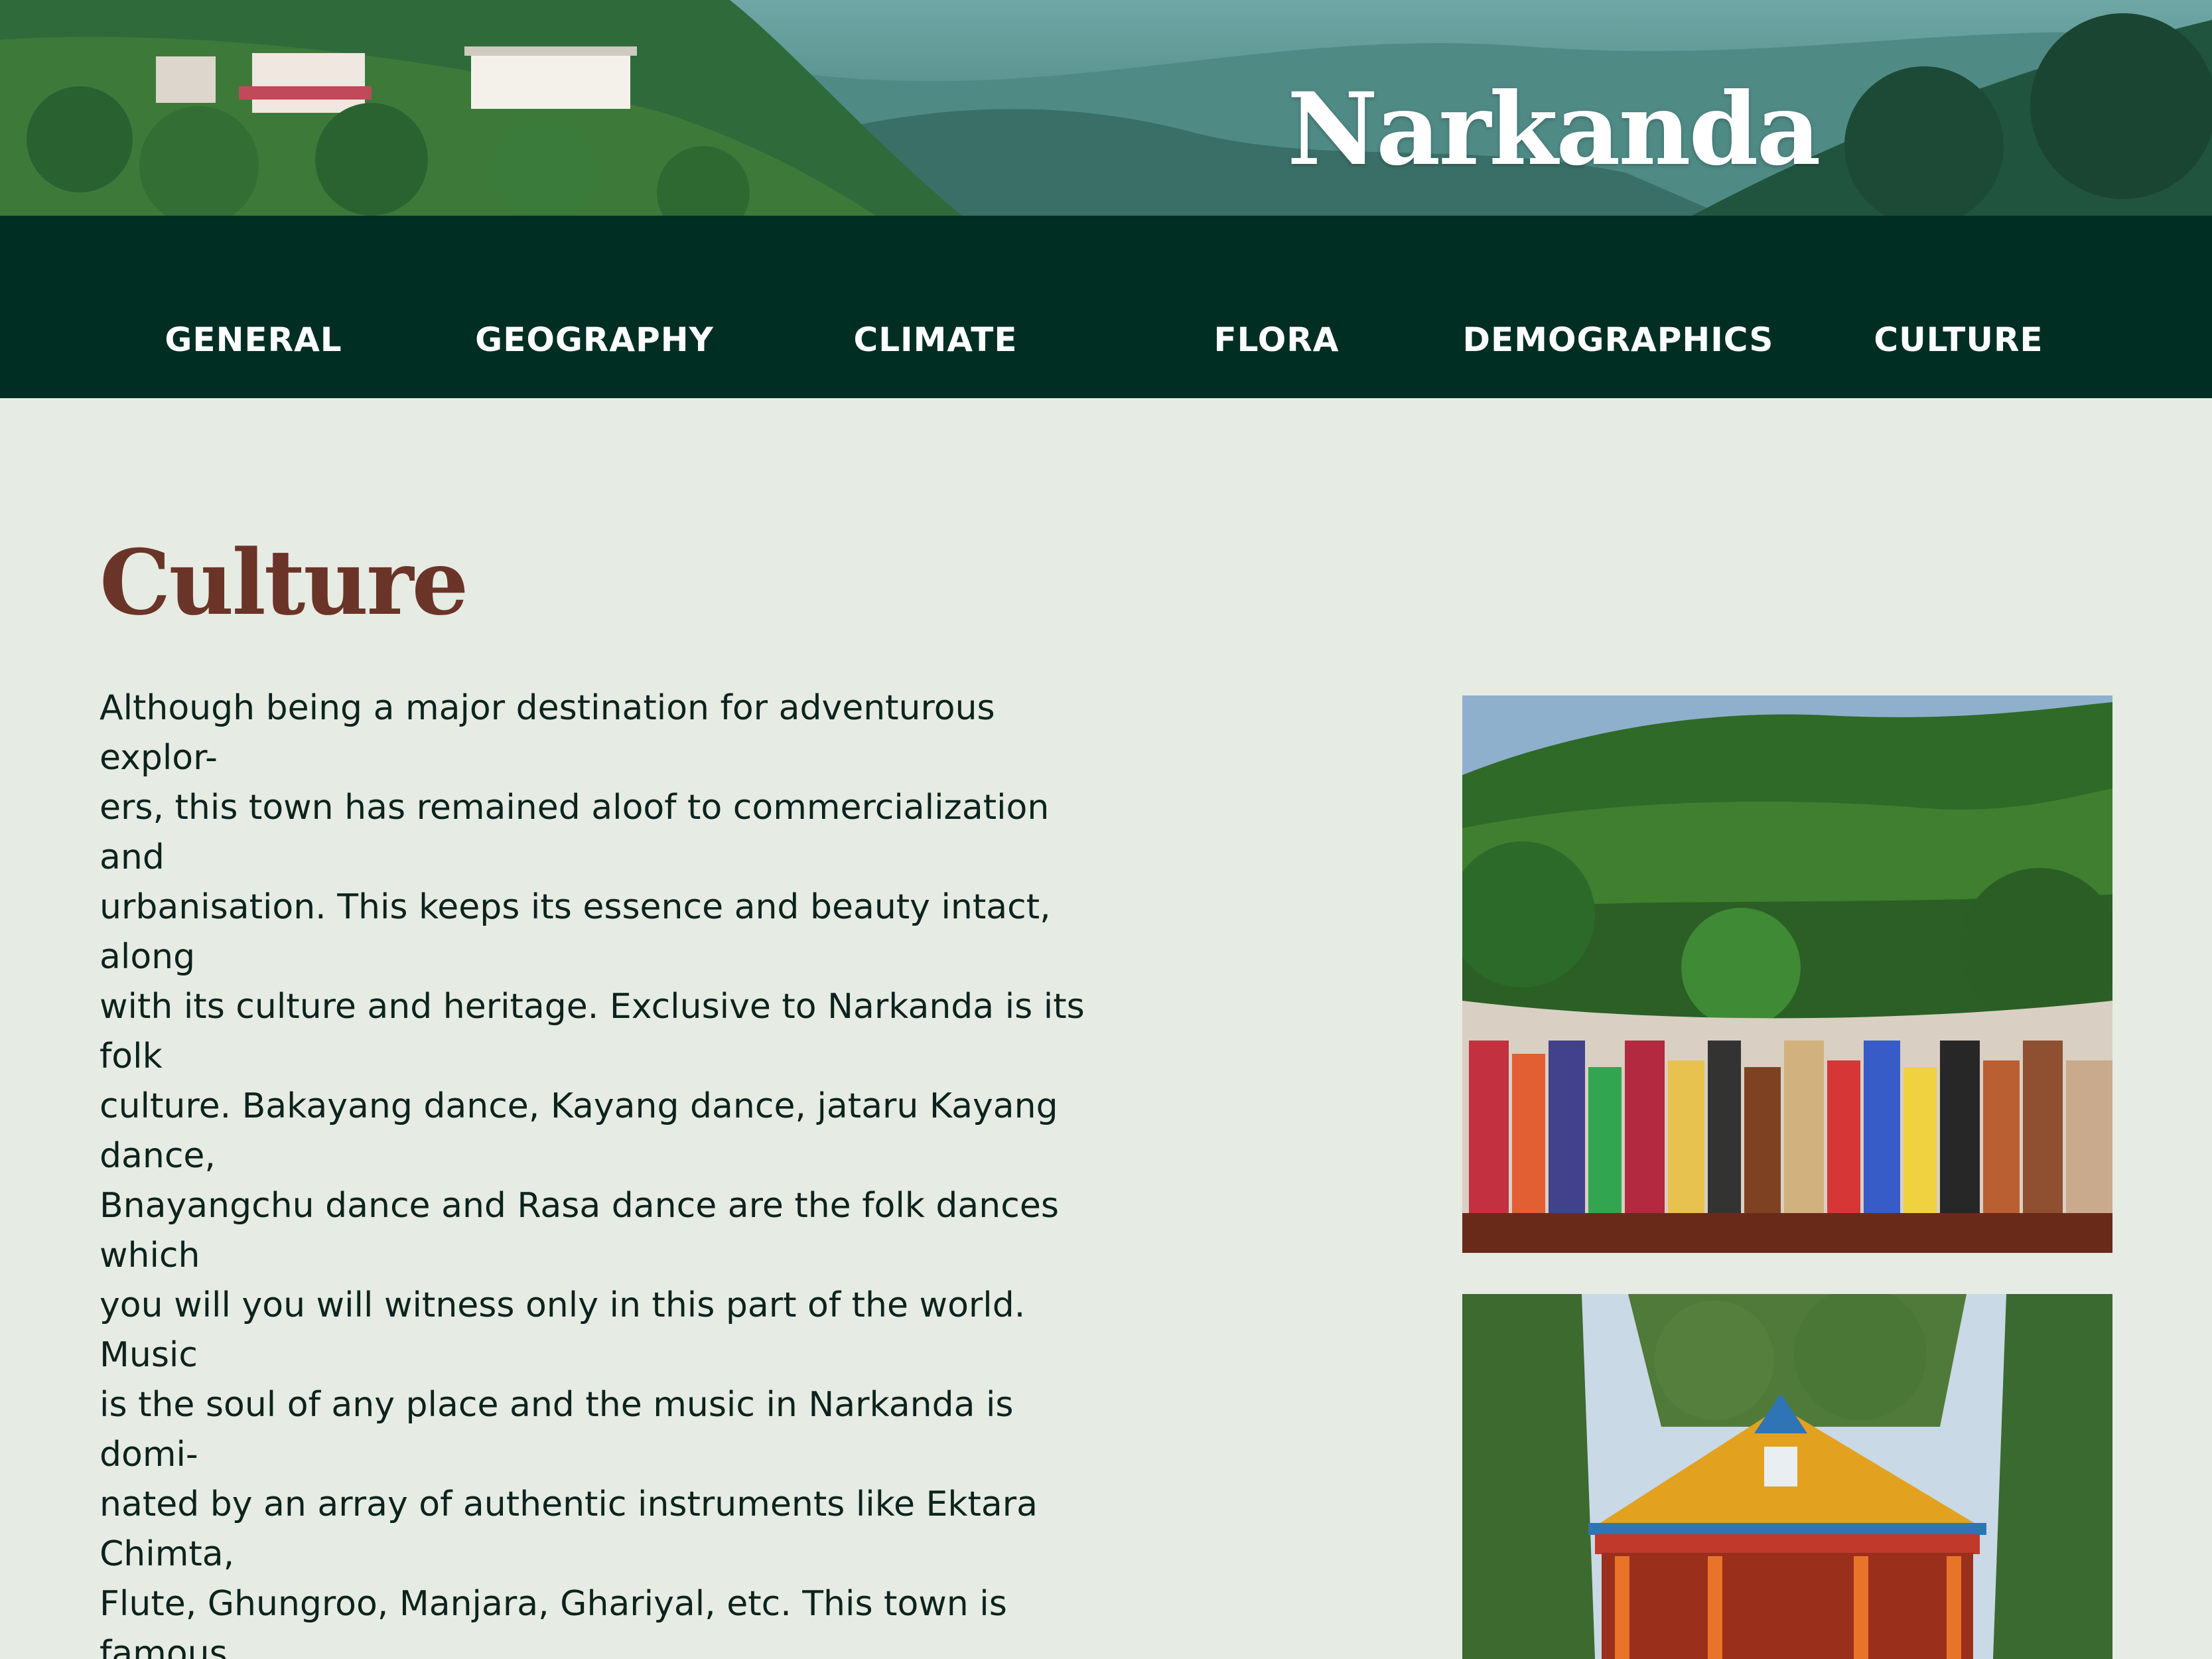 This screenshot has width=2212, height=1659. What do you see at coordinates (284, 582) in the screenshot?
I see `section-title: Culture` at bounding box center [284, 582].